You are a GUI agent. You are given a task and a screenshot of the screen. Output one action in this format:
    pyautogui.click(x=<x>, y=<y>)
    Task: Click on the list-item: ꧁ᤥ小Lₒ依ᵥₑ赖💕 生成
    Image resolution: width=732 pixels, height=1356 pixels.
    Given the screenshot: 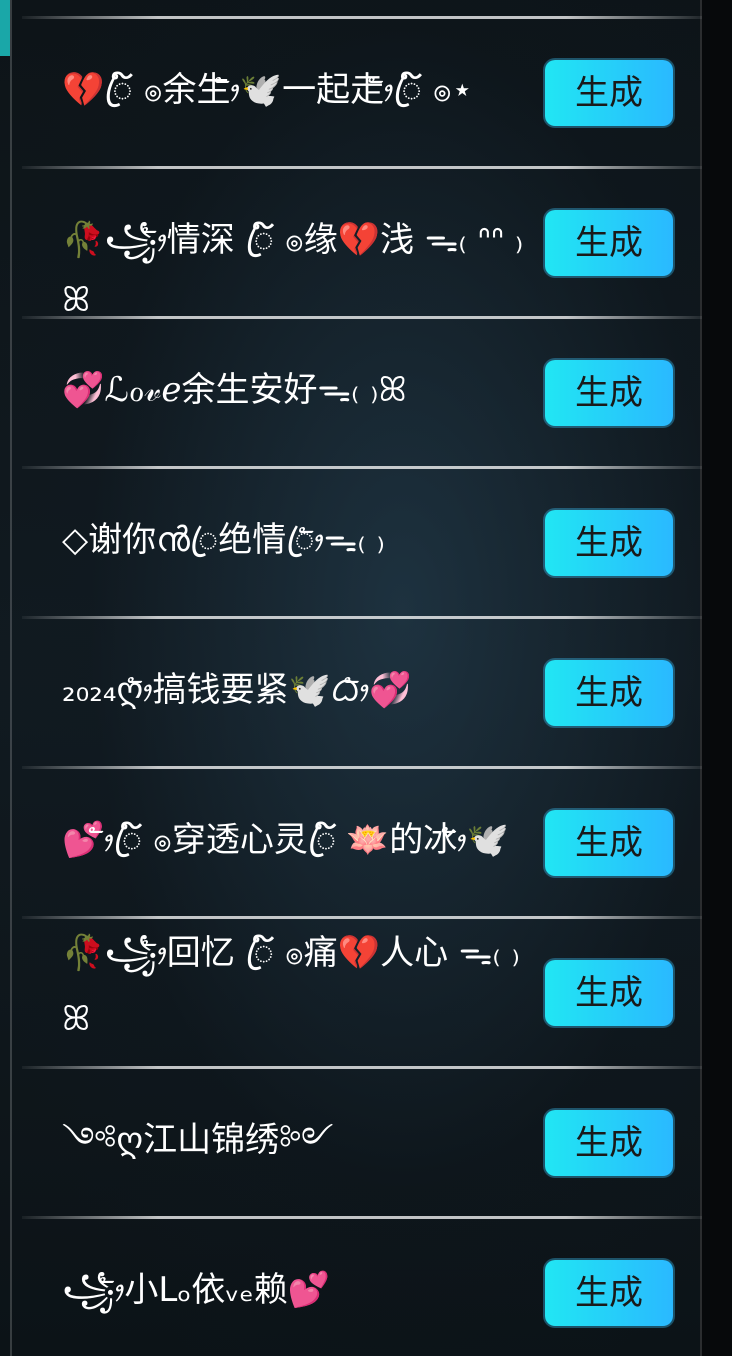 What is the action you would take?
    pyautogui.click(x=357, y=1286)
    